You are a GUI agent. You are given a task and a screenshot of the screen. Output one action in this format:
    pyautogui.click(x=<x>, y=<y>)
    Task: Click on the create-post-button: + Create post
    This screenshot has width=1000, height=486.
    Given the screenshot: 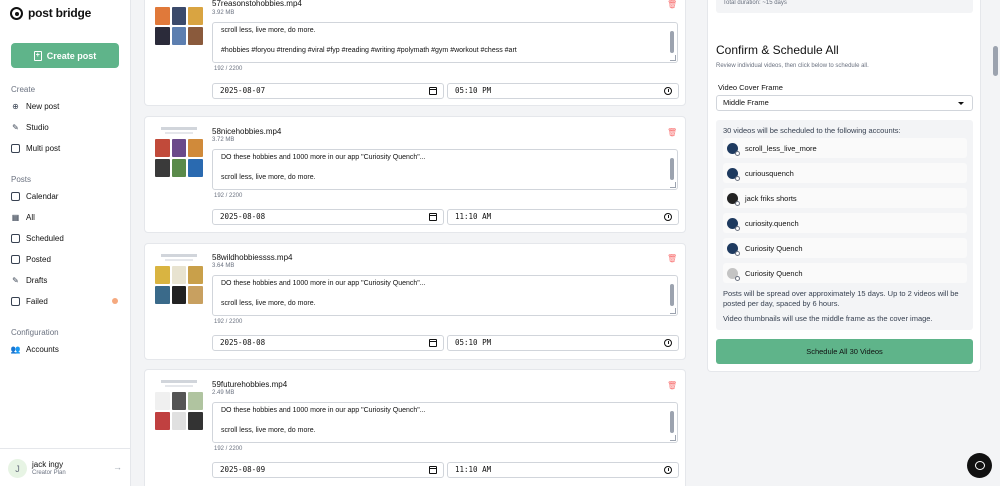 What is the action you would take?
    pyautogui.click(x=65, y=55)
    